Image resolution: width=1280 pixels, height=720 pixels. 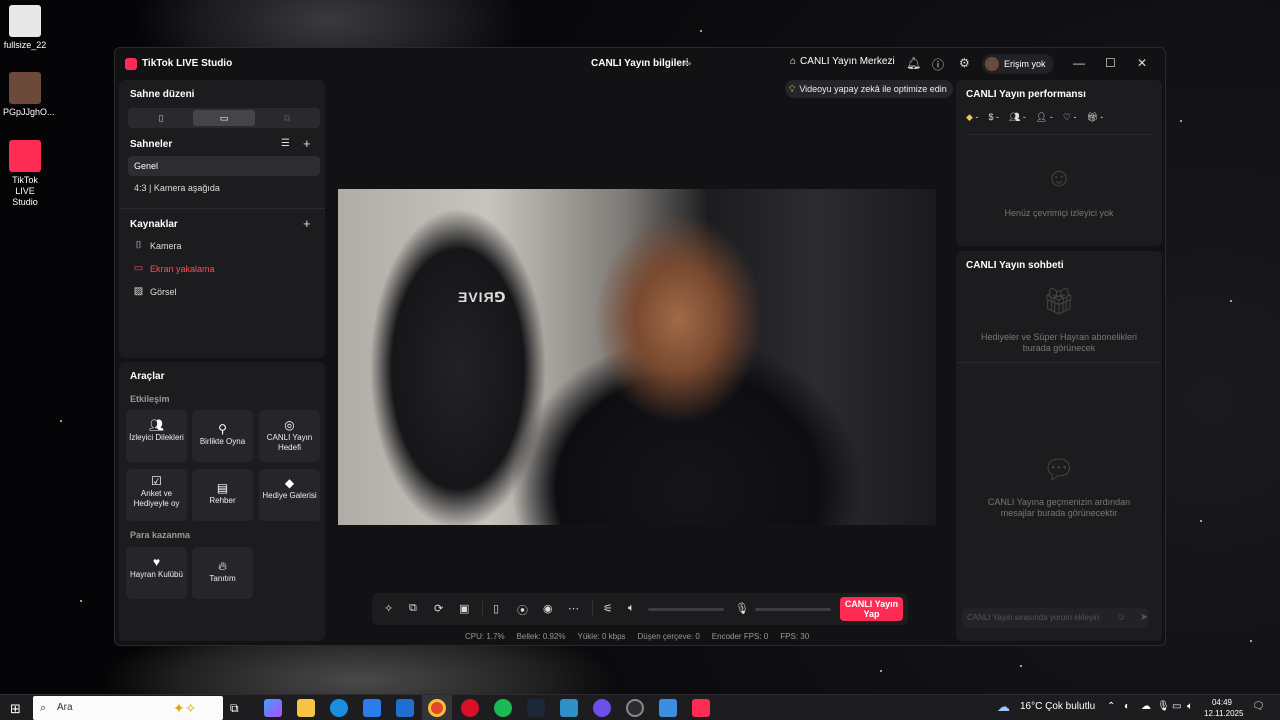 What do you see at coordinates (437, 708) in the screenshot?
I see `chrome-icon` at bounding box center [437, 708].